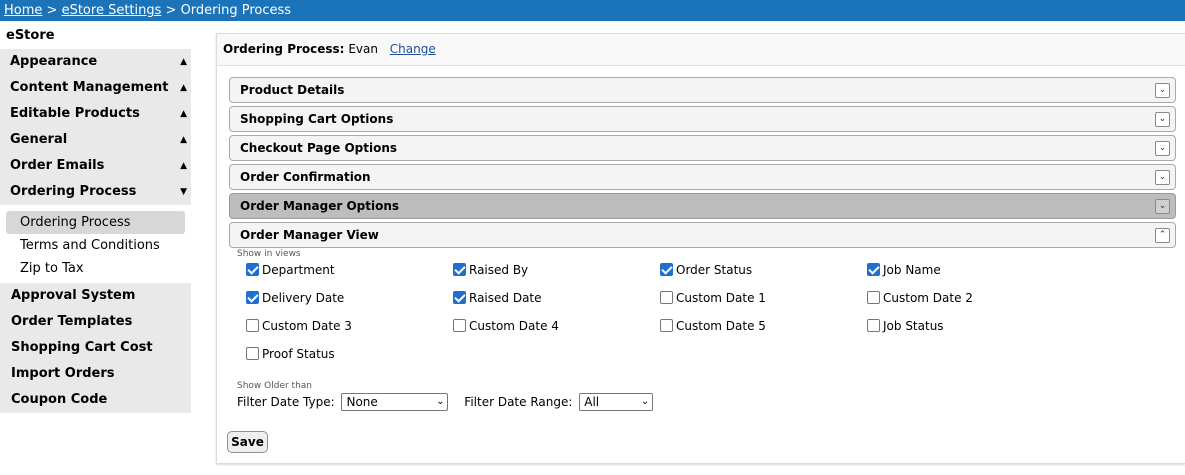 The height and width of the screenshot is (475, 1185). I want to click on filter-date-range-select: All ⌄, so click(616, 402).